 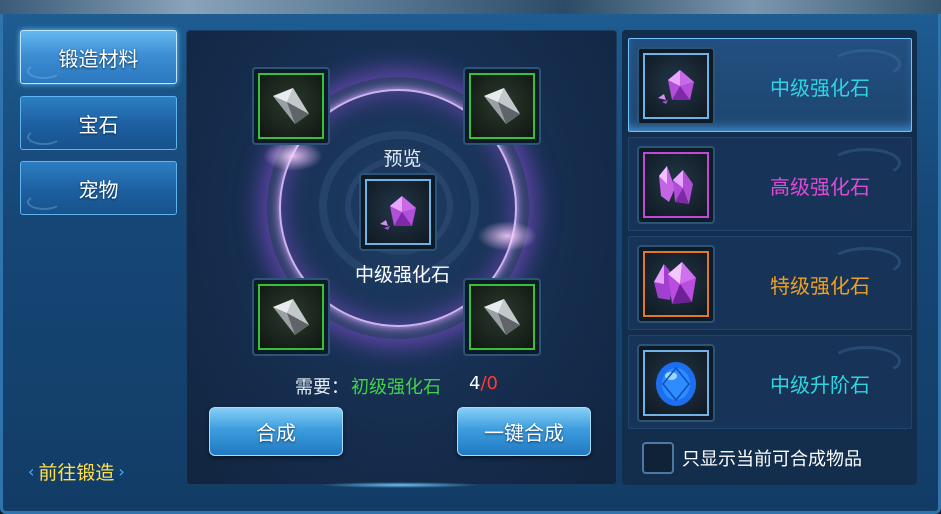 I want to click on category-tab-label: 锻造材料, so click(x=98, y=58).